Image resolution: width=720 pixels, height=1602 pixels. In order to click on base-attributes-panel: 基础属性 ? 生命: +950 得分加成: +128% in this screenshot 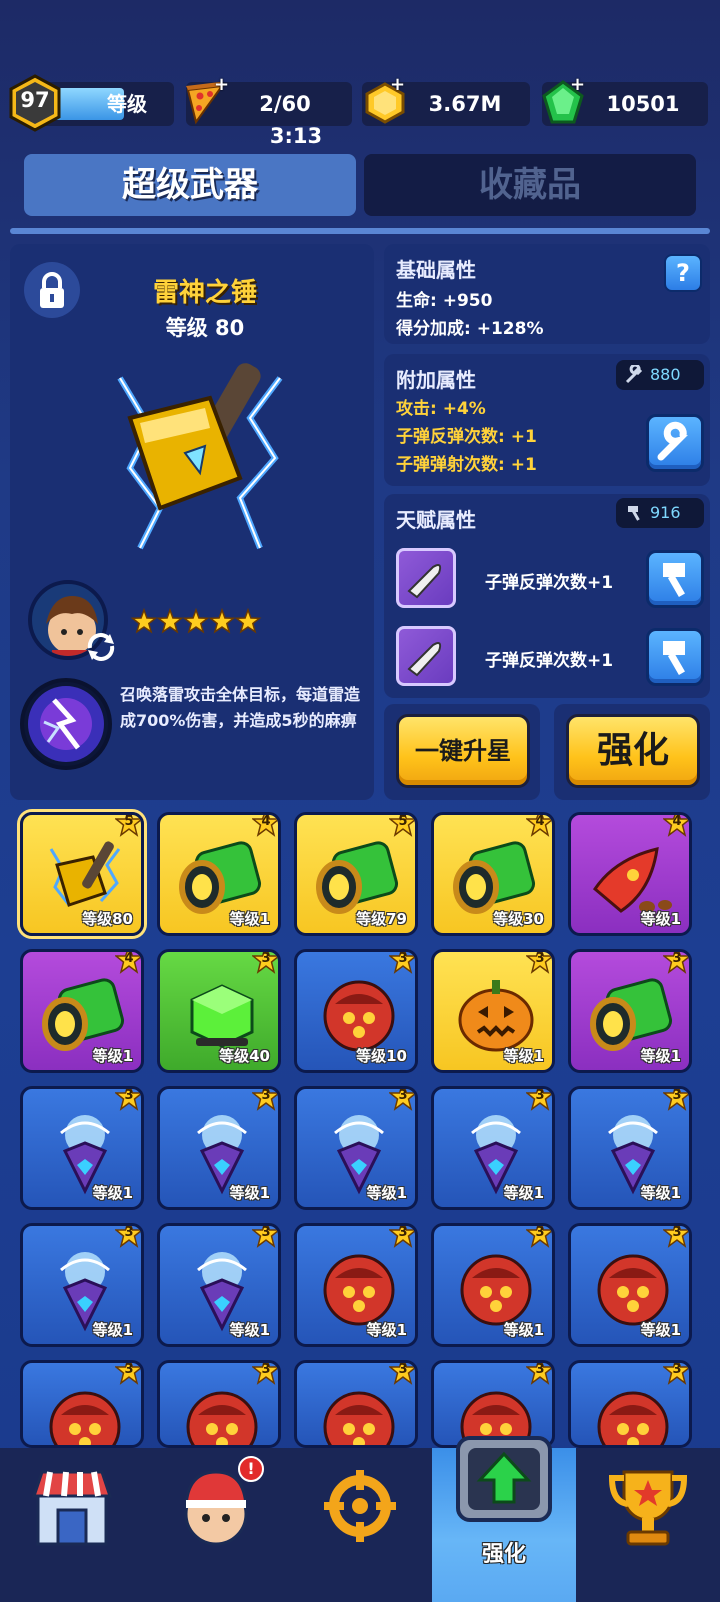, I will do `click(547, 294)`.